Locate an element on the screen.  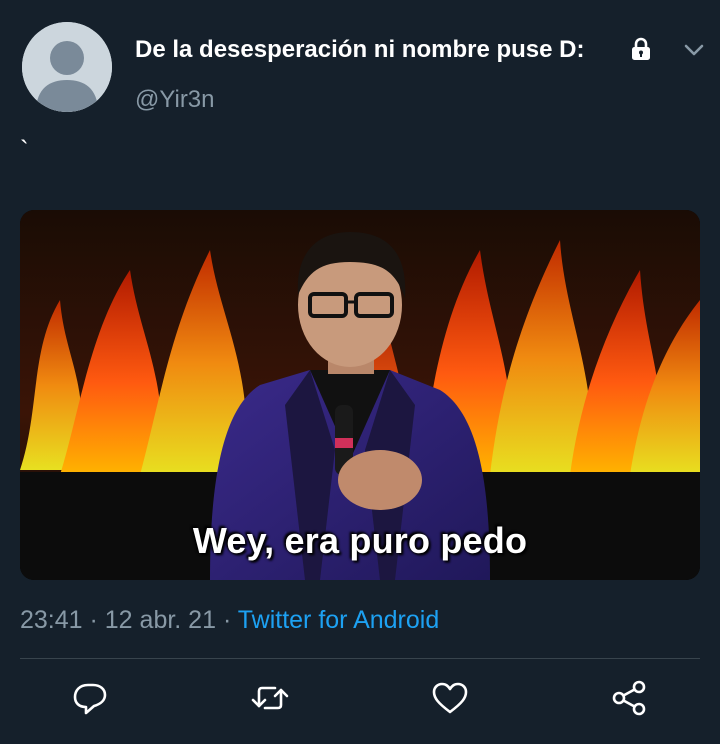
retweet-button is located at coordinates (270, 698).